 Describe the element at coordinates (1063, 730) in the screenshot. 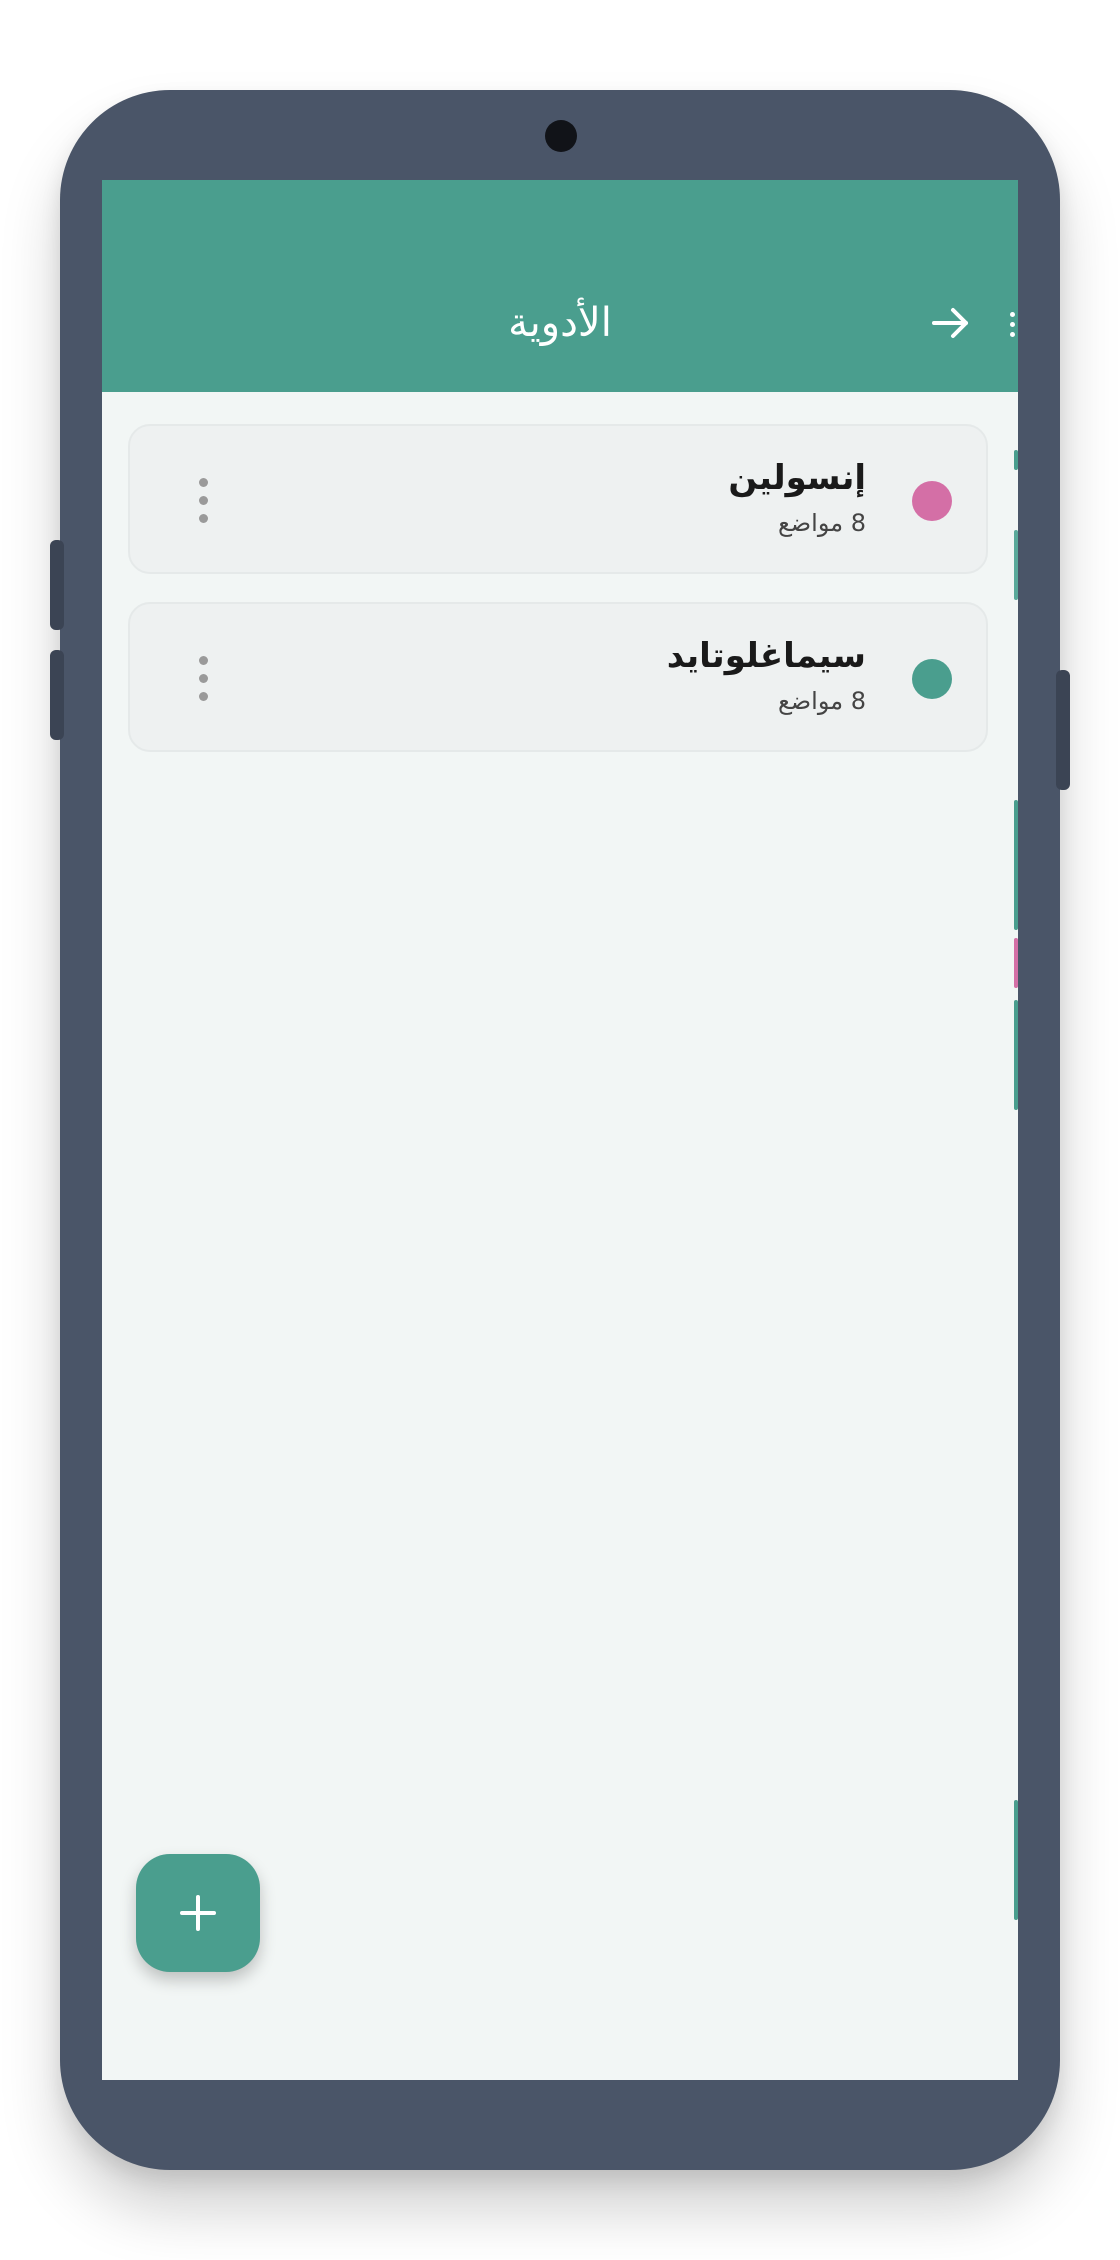

I see `power-button` at that location.